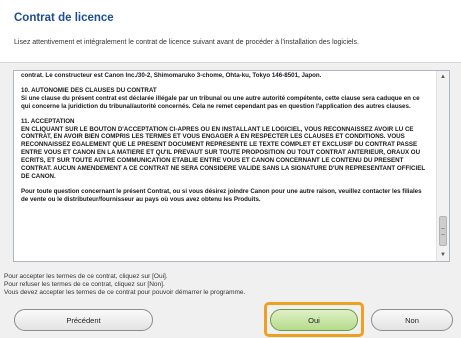  What do you see at coordinates (64, 18) in the screenshot?
I see `page-title: Contrat de licence` at bounding box center [64, 18].